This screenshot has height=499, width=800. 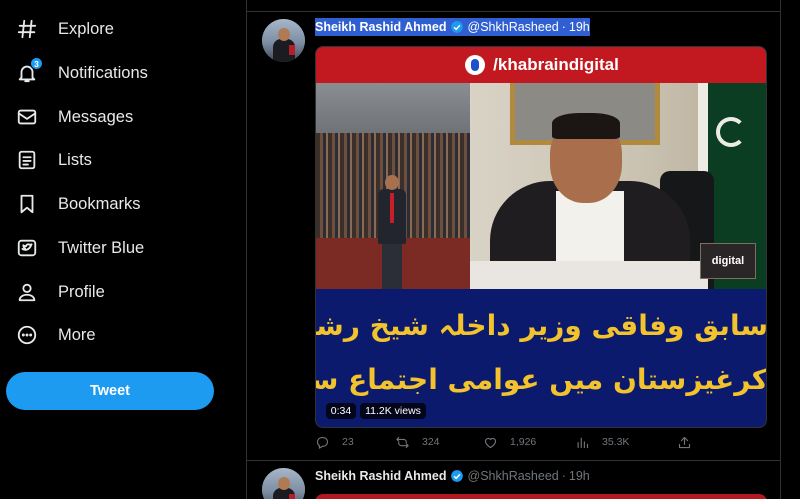 What do you see at coordinates (475, 65) in the screenshot?
I see `facebook-logo-icon` at bounding box center [475, 65].